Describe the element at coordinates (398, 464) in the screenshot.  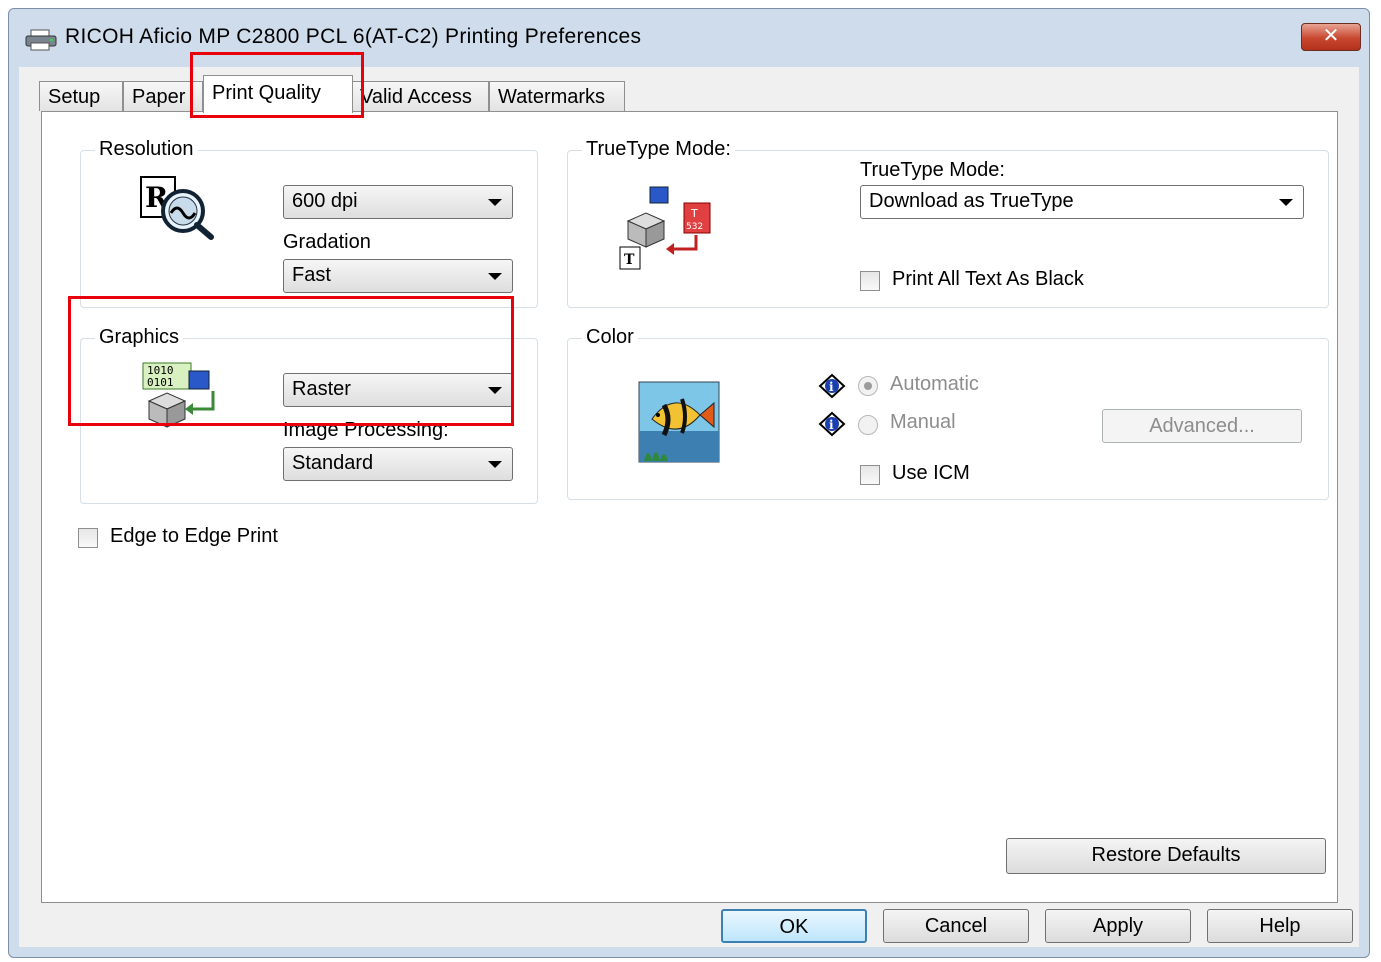
I see `image-processing-select: Standard` at that location.